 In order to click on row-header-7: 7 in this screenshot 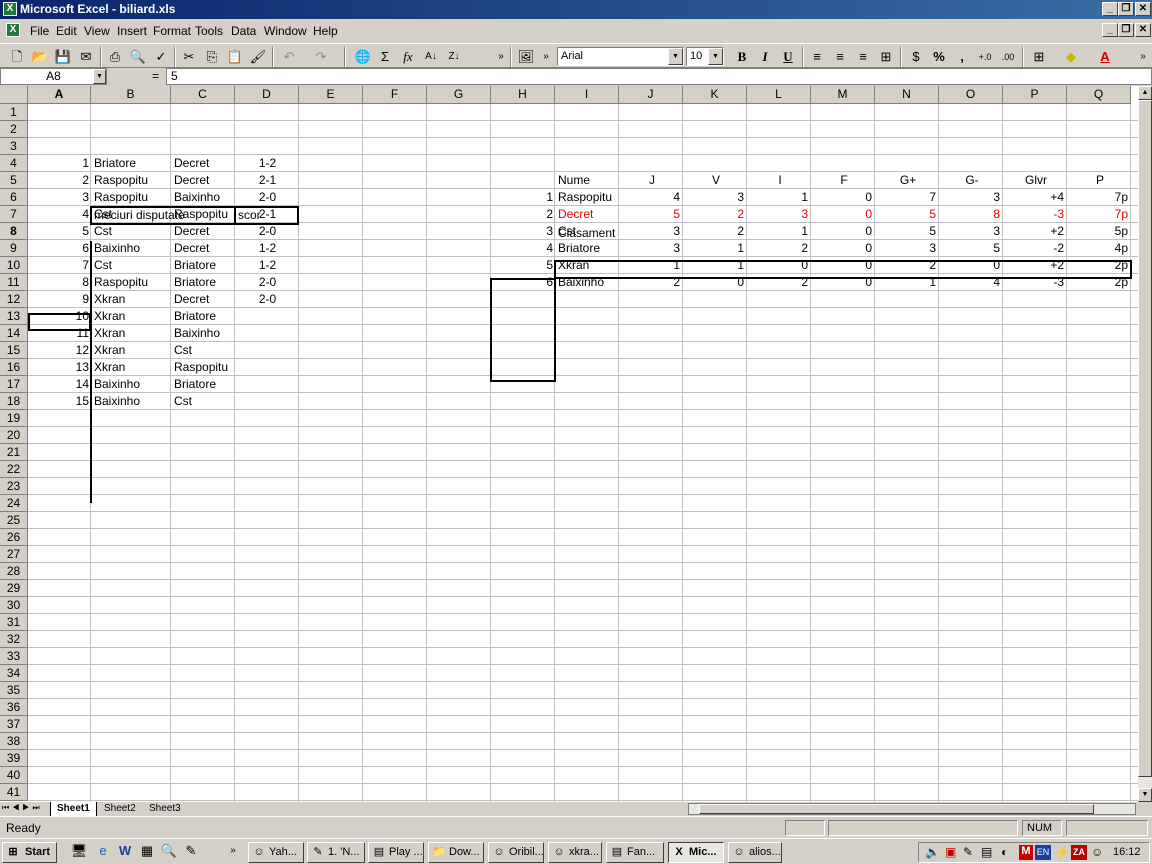, I will do `click(14, 214)`.